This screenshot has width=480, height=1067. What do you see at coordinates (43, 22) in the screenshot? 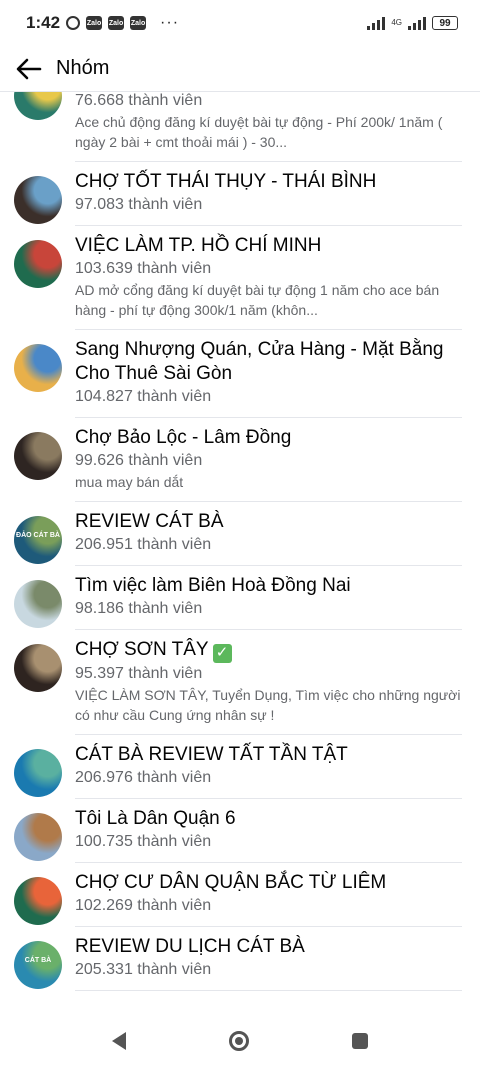
I see `status-time: 1:42` at bounding box center [43, 22].